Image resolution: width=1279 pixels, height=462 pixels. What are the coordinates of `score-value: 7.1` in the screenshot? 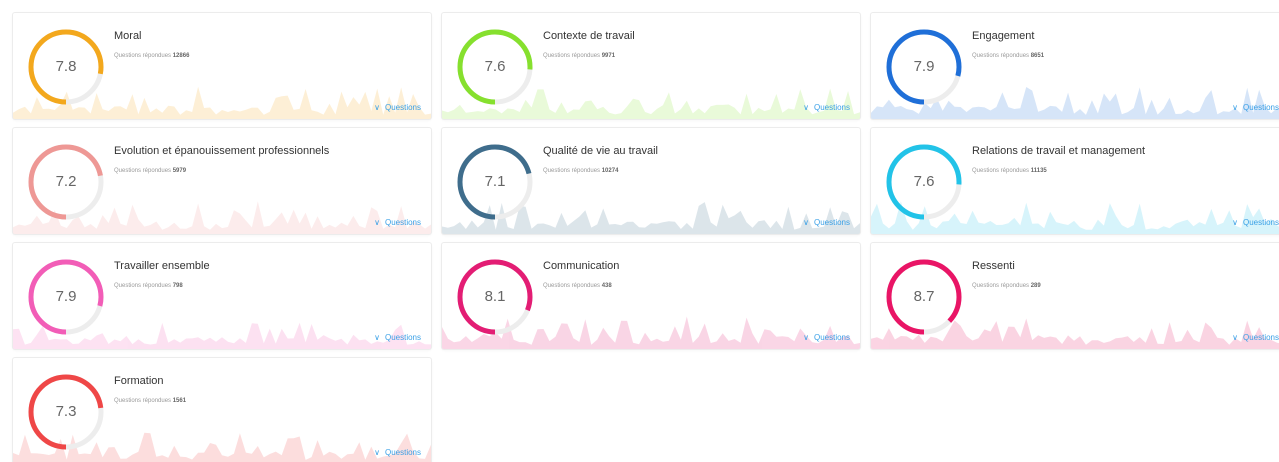 It's located at (495, 181).